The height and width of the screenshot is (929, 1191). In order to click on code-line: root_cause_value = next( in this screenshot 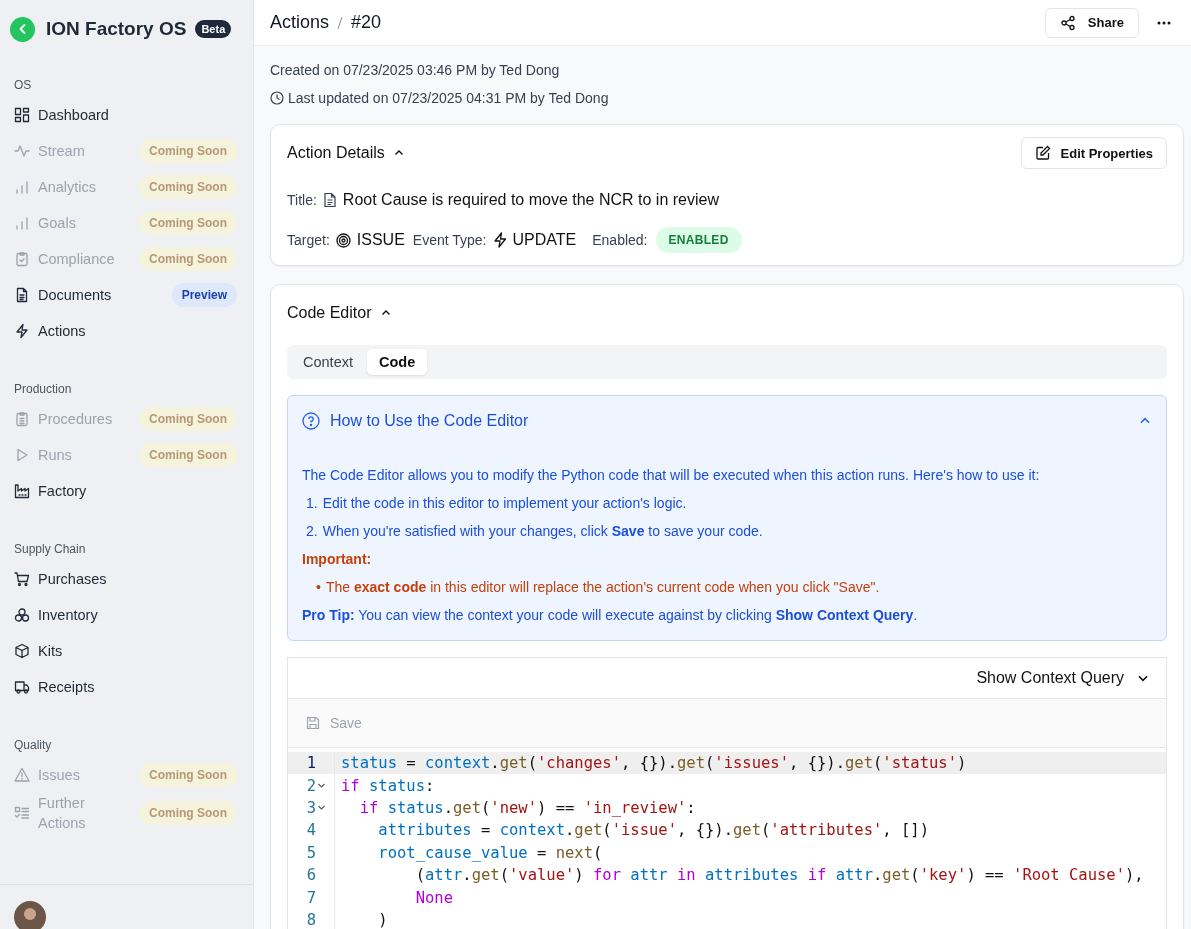, I will do `click(490, 852)`.